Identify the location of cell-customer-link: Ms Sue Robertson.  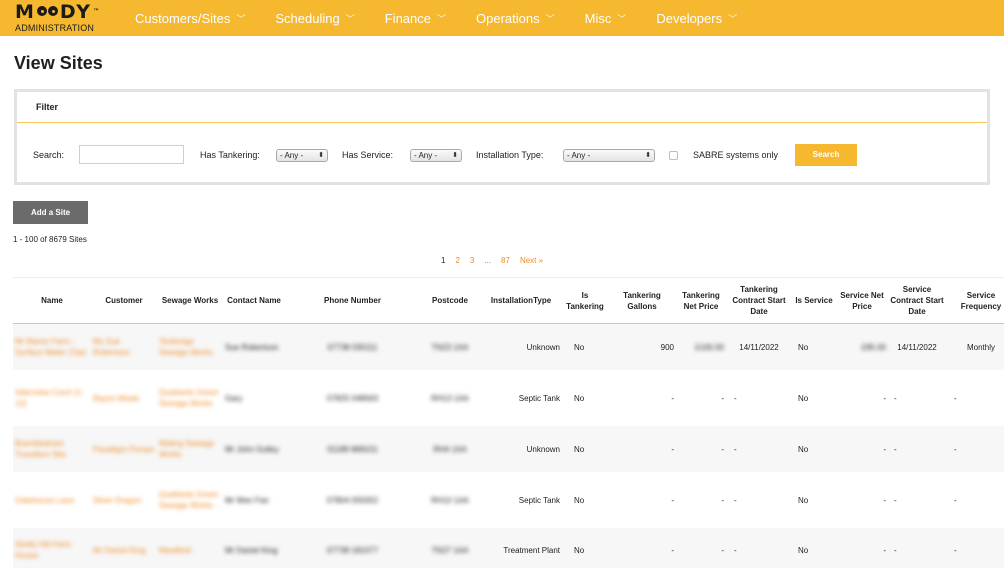
(124, 347).